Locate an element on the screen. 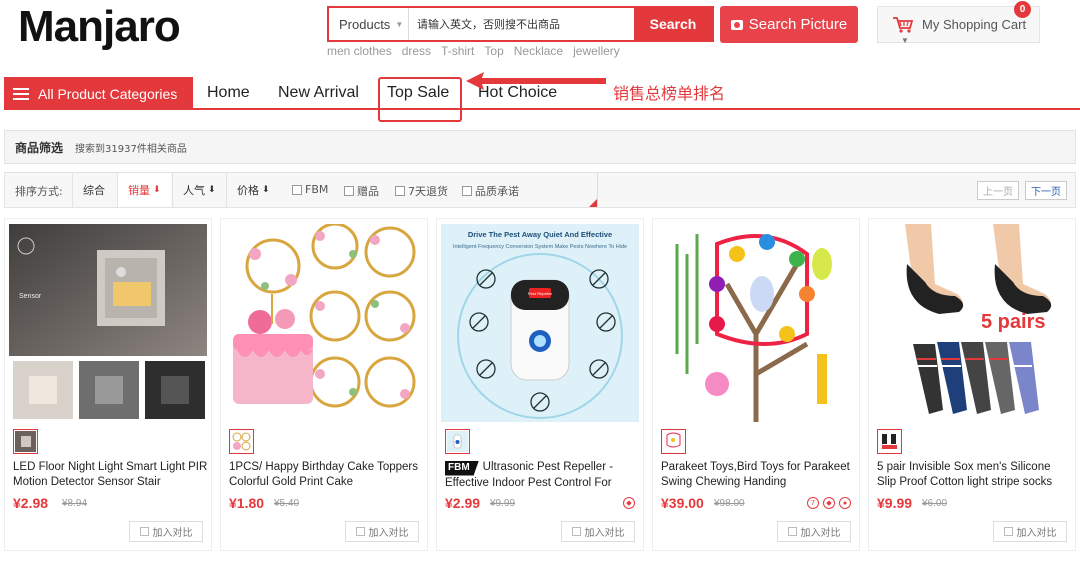 Image resolution: width=1080 pixels, height=561 pixels. annotation-label: 销售总榜单排名 is located at coordinates (669, 93).